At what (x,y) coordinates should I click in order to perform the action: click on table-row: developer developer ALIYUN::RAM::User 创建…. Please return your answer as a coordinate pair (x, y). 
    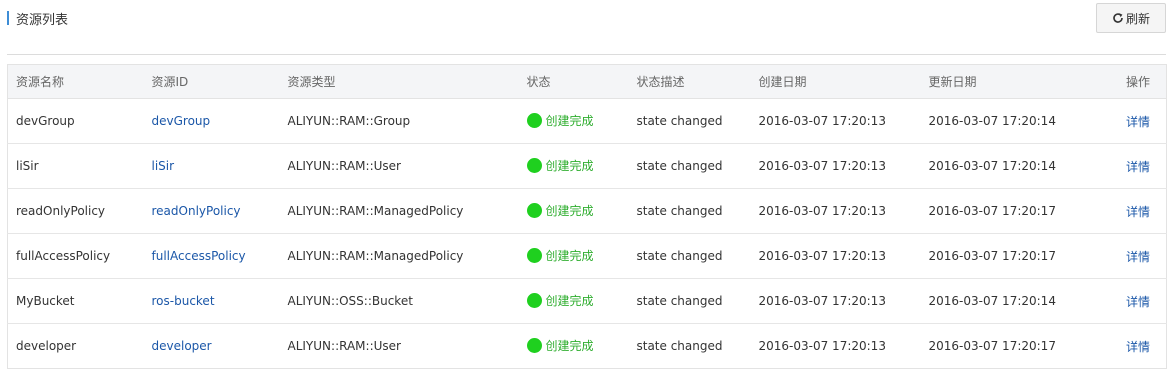
    Looking at the image, I should click on (587, 346).